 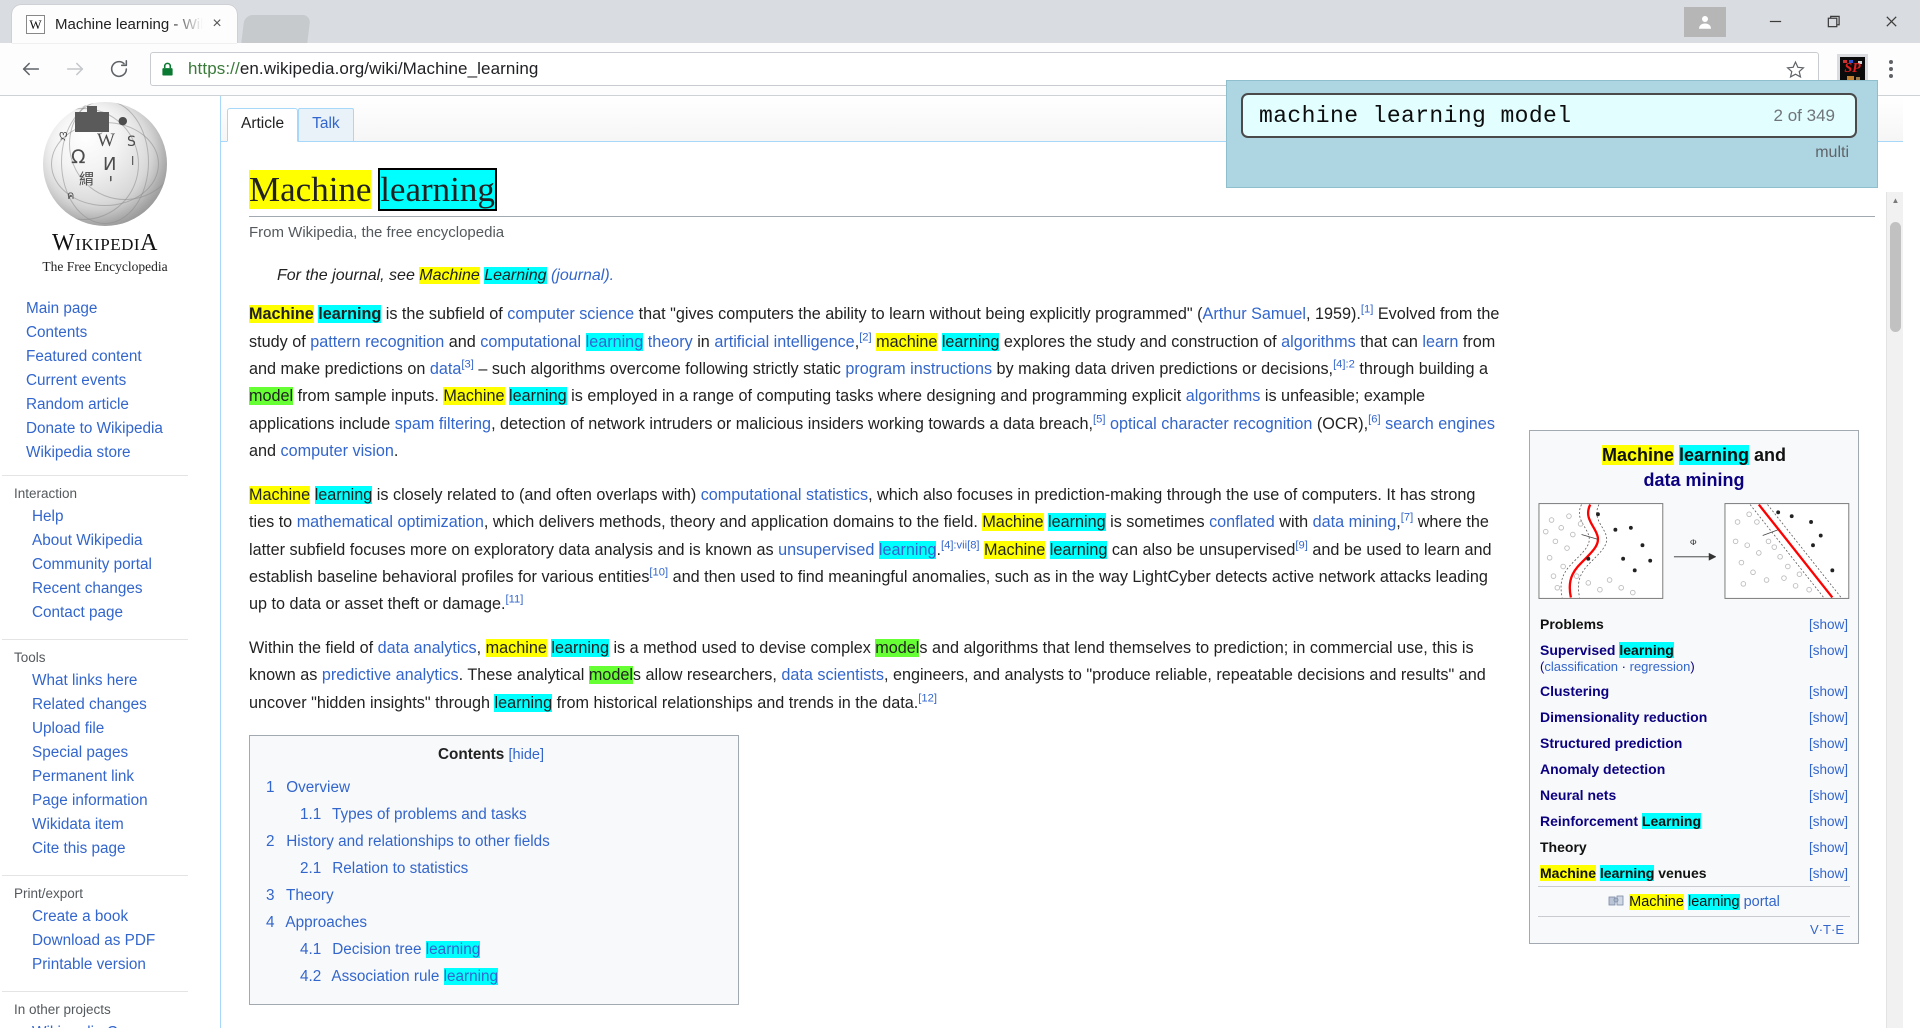 I want to click on link-computational-statistics: computational statistics, so click(x=784, y=495).